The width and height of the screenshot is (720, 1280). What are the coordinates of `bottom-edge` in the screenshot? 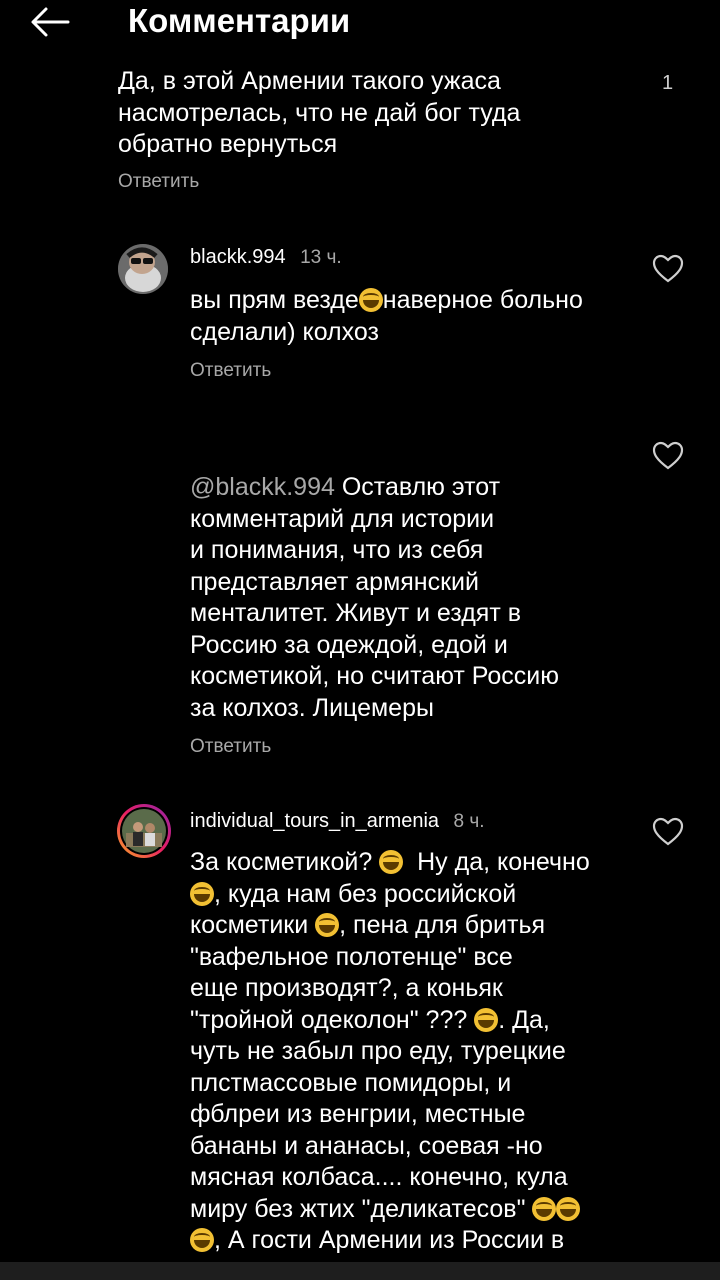 It's located at (360, 1271).